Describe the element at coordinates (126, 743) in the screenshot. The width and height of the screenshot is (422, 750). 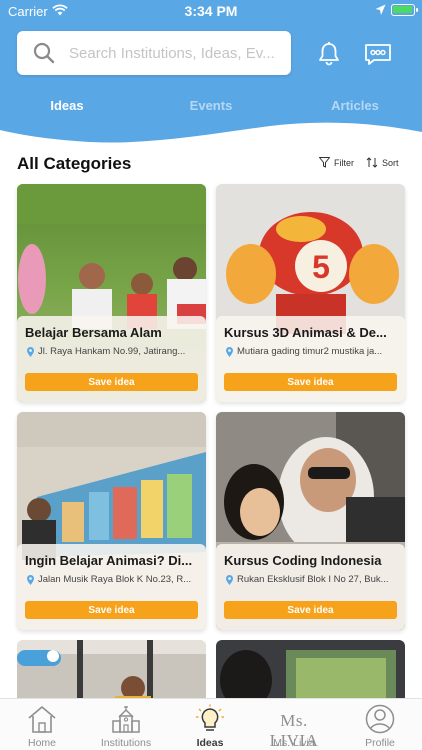
I see `nav-institutions-label: Institutions` at that location.